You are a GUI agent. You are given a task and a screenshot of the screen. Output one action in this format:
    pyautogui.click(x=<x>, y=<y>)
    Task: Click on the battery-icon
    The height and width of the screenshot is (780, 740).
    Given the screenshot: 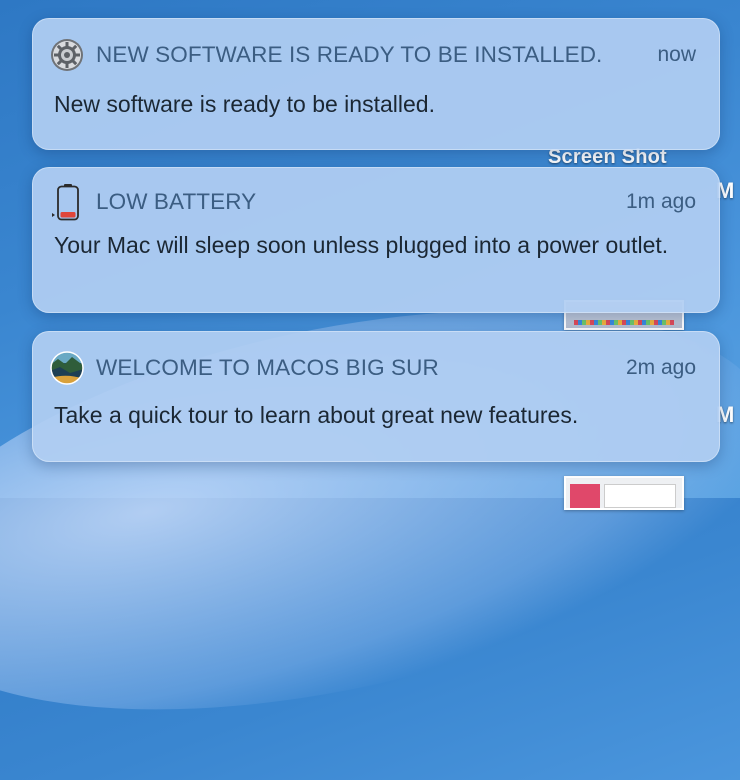 What is the action you would take?
    pyautogui.click(x=67, y=202)
    